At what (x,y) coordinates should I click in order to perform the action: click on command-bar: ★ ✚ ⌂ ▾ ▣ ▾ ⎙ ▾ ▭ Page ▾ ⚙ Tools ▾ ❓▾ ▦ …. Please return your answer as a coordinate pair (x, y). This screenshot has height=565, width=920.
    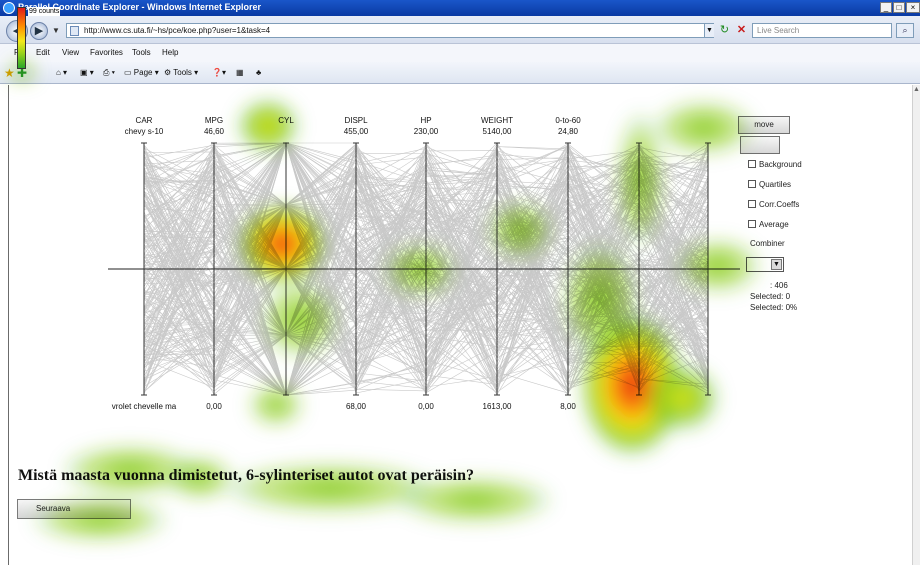
    Looking at the image, I should click on (460, 73).